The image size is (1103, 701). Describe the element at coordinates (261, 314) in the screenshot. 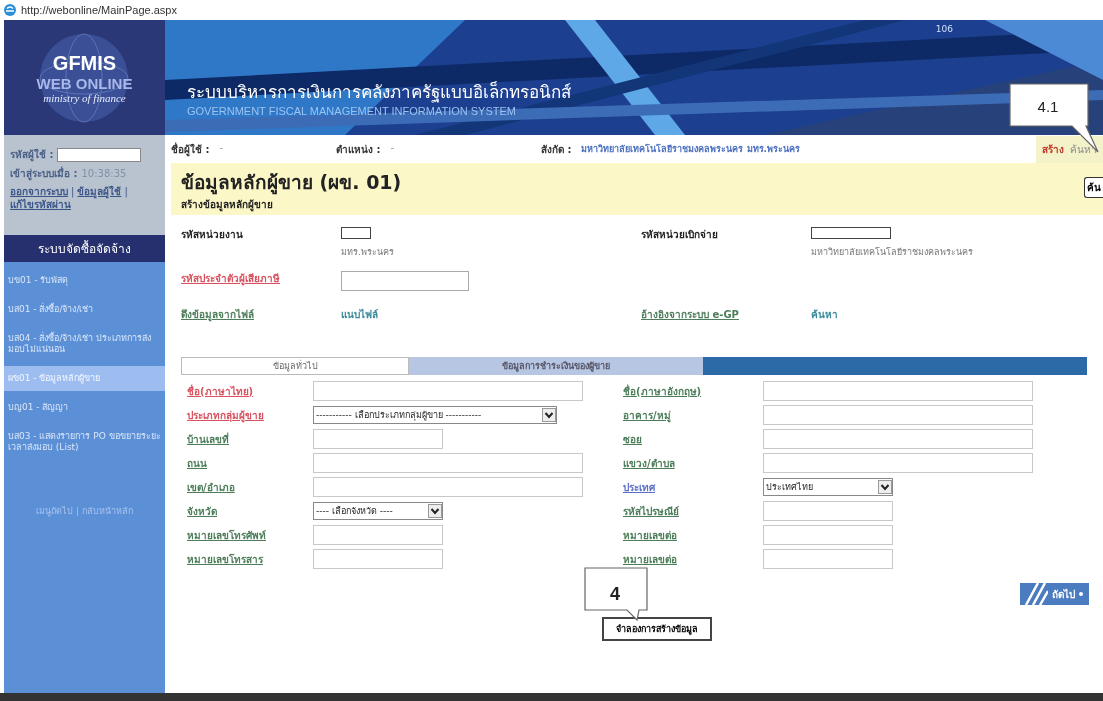

I see `import-file-link: ดึงข้อมูลจากไฟล์` at that location.